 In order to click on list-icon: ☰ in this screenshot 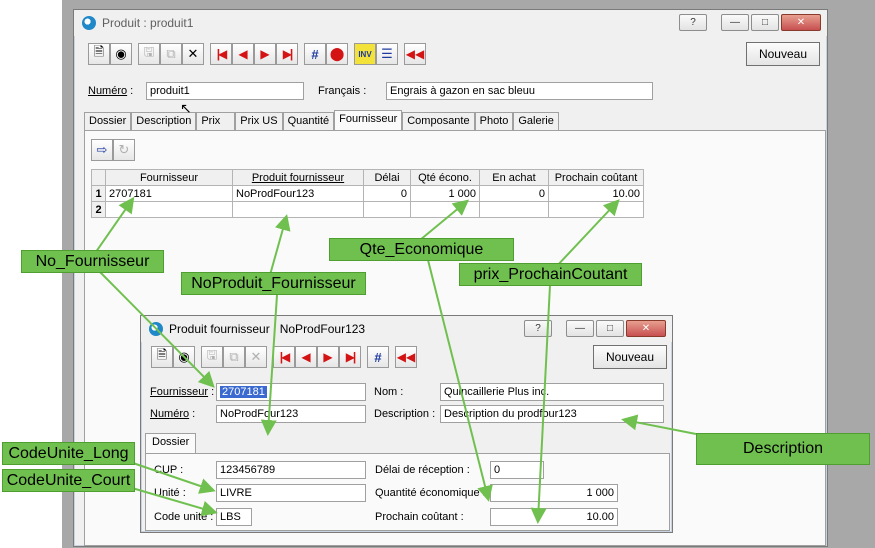, I will do `click(387, 54)`.